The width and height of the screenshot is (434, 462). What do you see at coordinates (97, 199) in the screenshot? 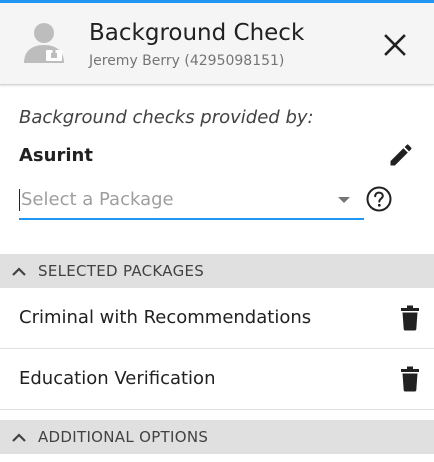
I see `package-select-placeholder: Select a Package` at bounding box center [97, 199].